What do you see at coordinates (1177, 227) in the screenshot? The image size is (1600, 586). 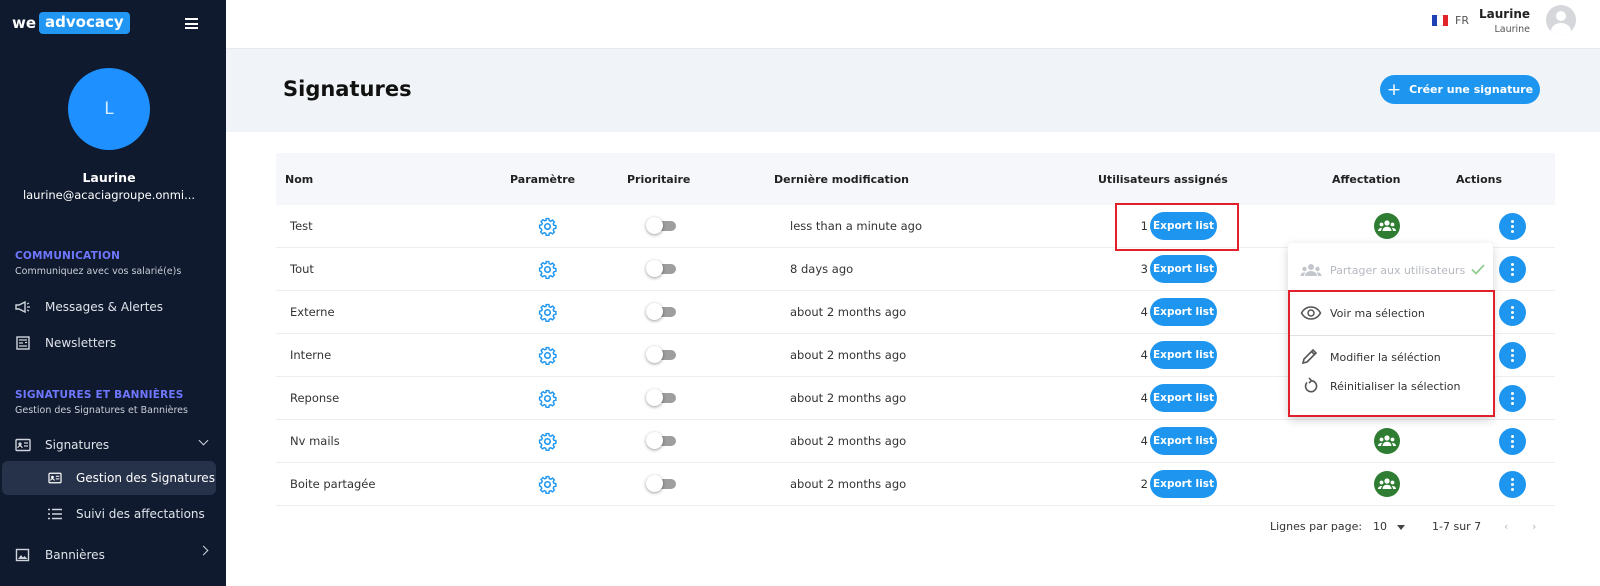 I see `highlight-box-users` at bounding box center [1177, 227].